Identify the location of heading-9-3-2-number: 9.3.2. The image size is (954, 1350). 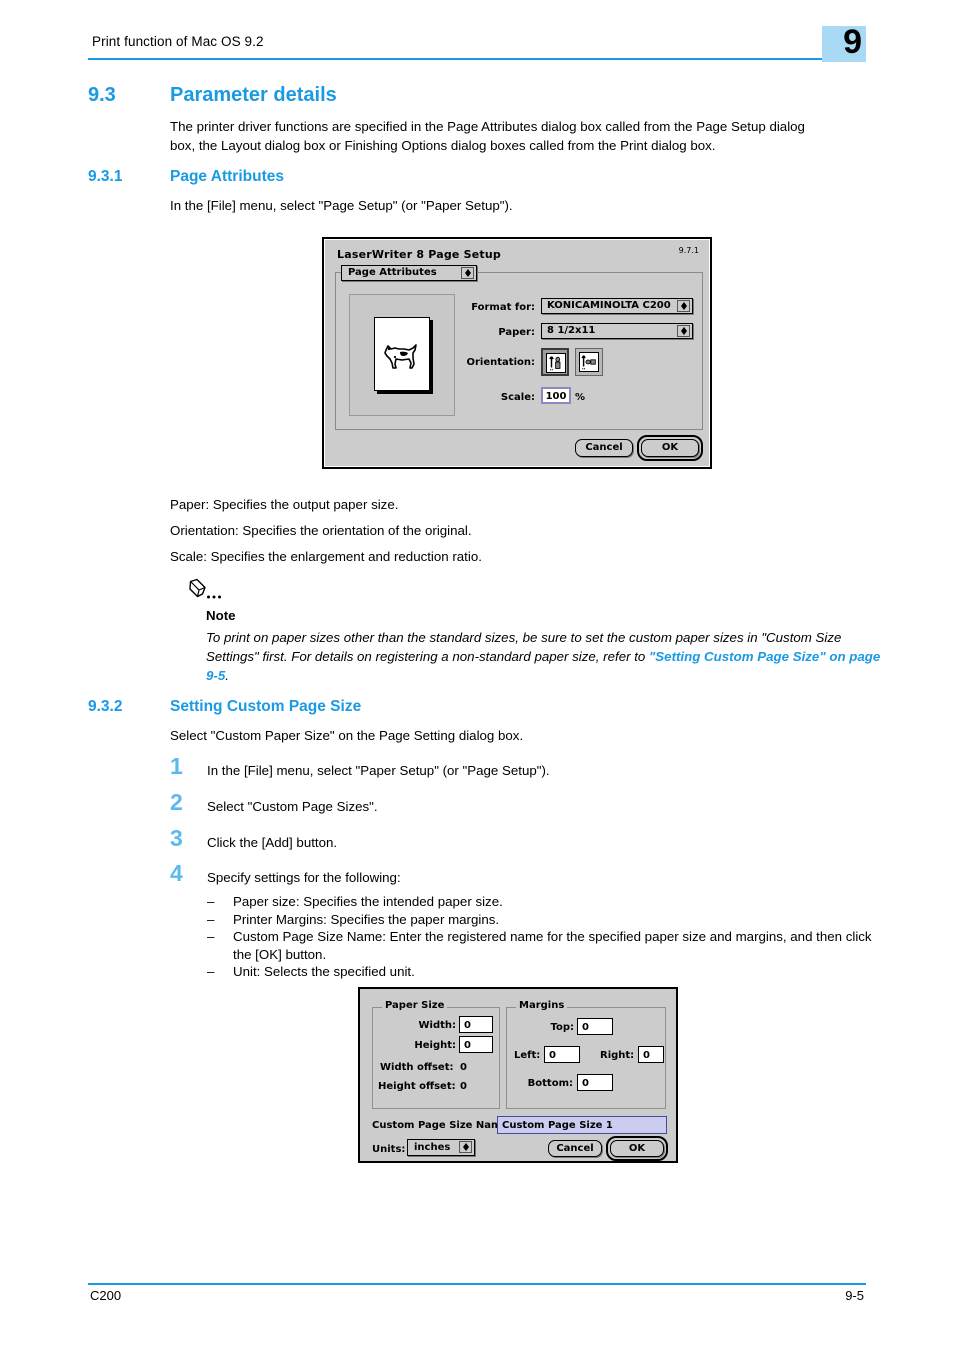
(105, 706).